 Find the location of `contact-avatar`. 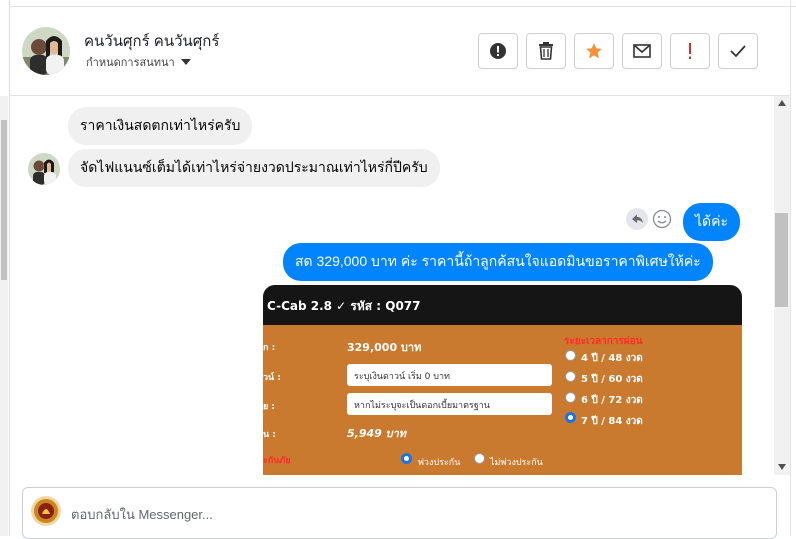

contact-avatar is located at coordinates (46, 51).